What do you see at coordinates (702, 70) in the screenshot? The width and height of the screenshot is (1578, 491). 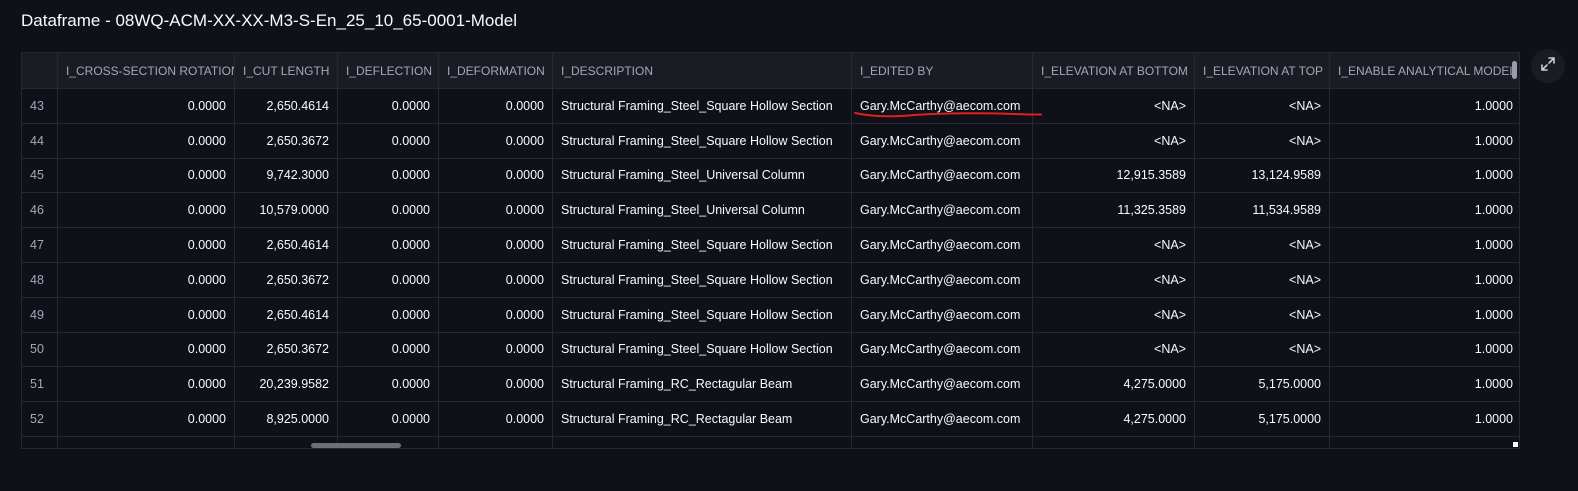 I see `column-header-description: I_DESCRIPTION` at bounding box center [702, 70].